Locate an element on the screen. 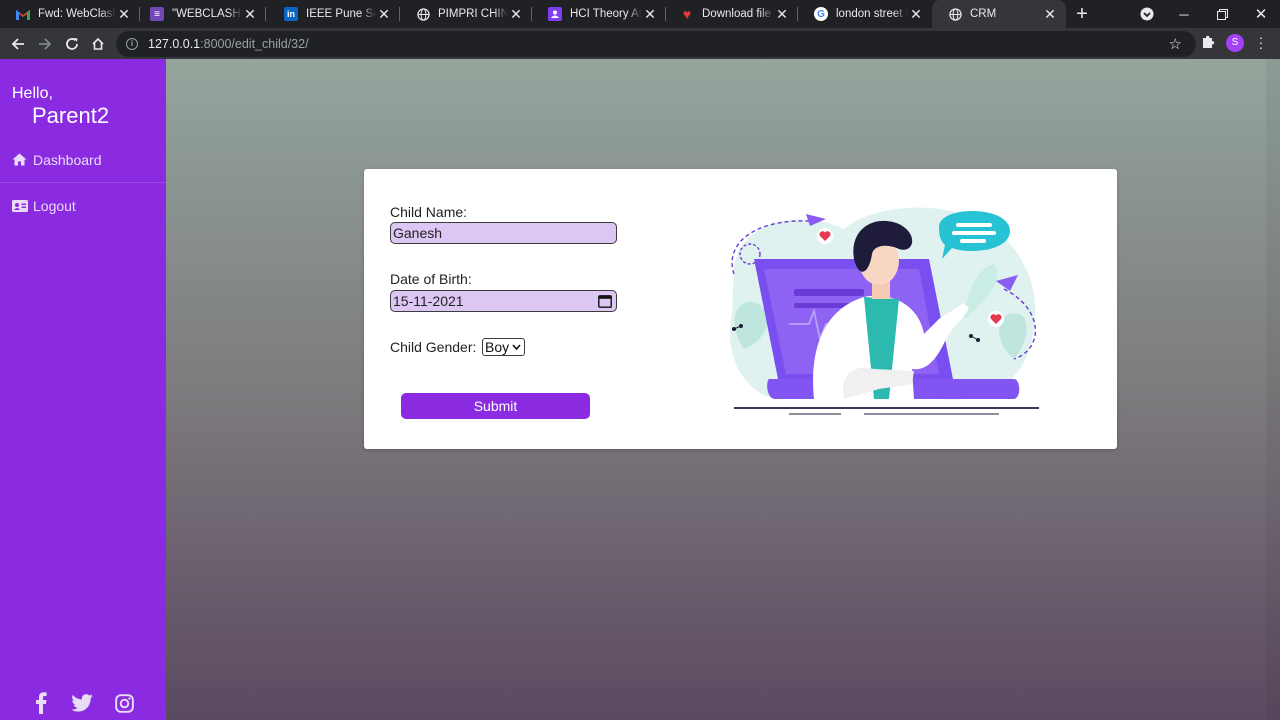 The image size is (1280, 720). browser-toolbar: i 127.0.0.1 :8000/edit_child/32/ ☆ is located at coordinates (640, 43).